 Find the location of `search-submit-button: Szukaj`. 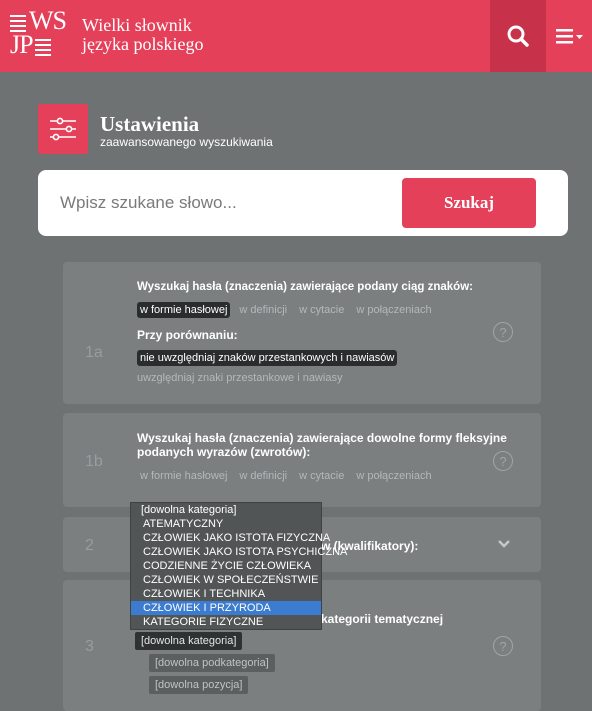

search-submit-button: Szukaj is located at coordinates (469, 203).